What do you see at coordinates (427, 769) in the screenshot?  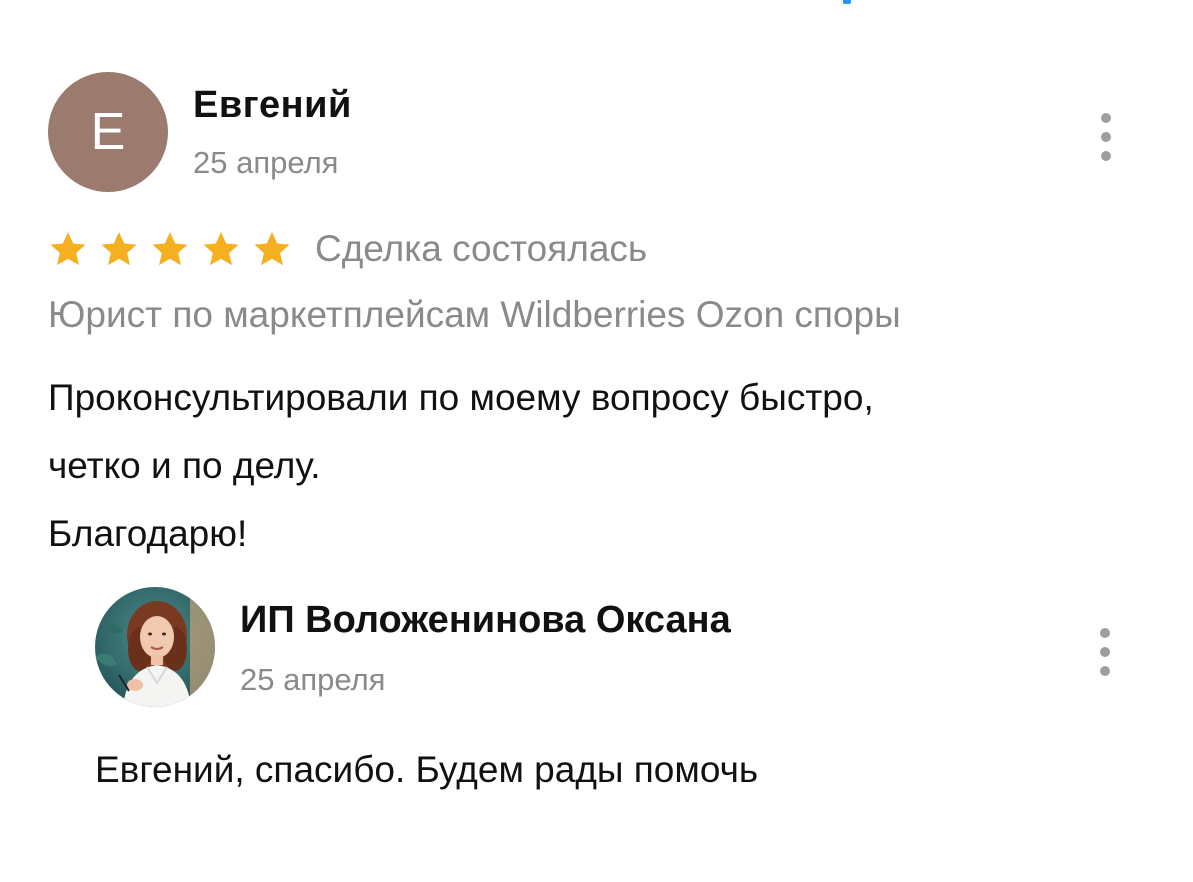 I see `reply-text: Евгений, спасибо. Будем рады помочь` at bounding box center [427, 769].